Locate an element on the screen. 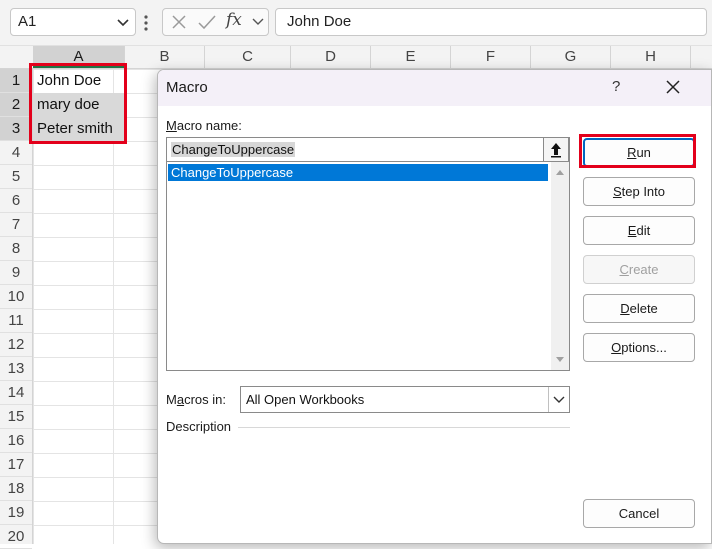 The width and height of the screenshot is (712, 549). dialog-titlebar: Macro ? is located at coordinates (434, 88).